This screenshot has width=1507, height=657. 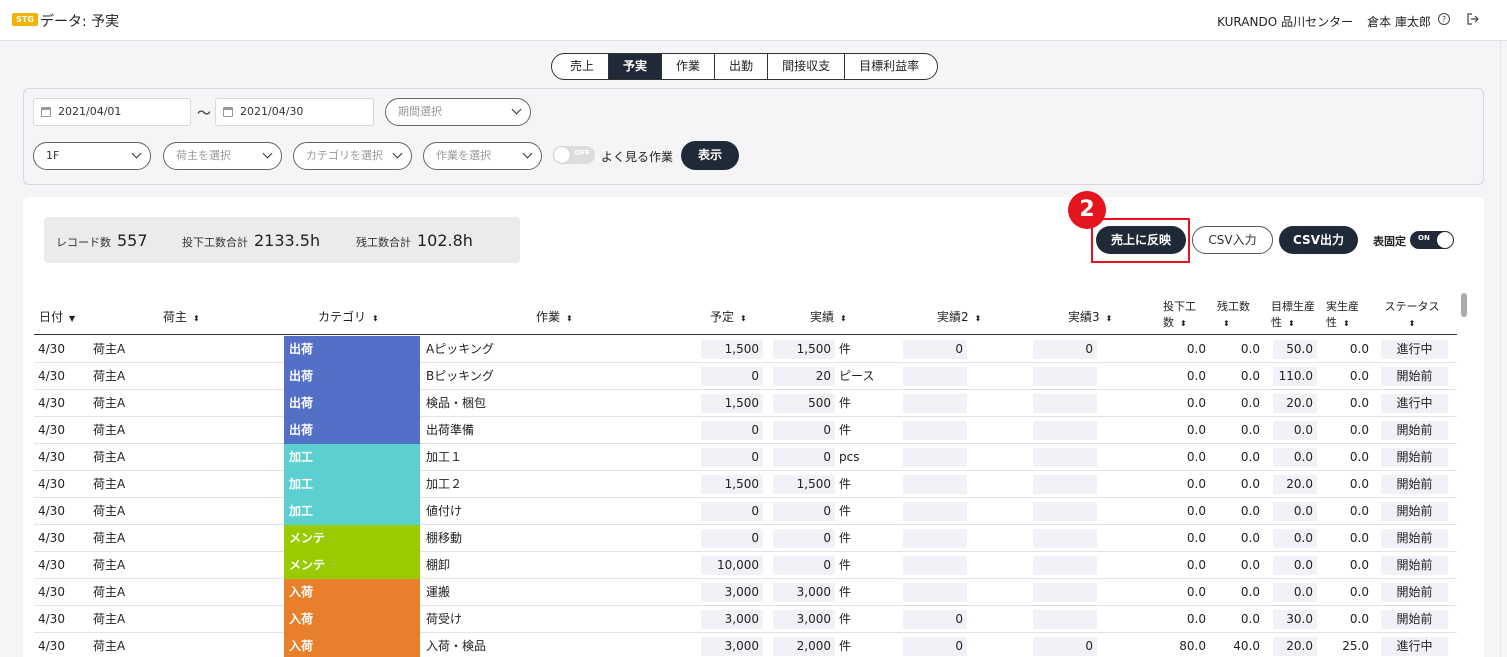 I want to click on tab-1: 予実, so click(x=635, y=66).